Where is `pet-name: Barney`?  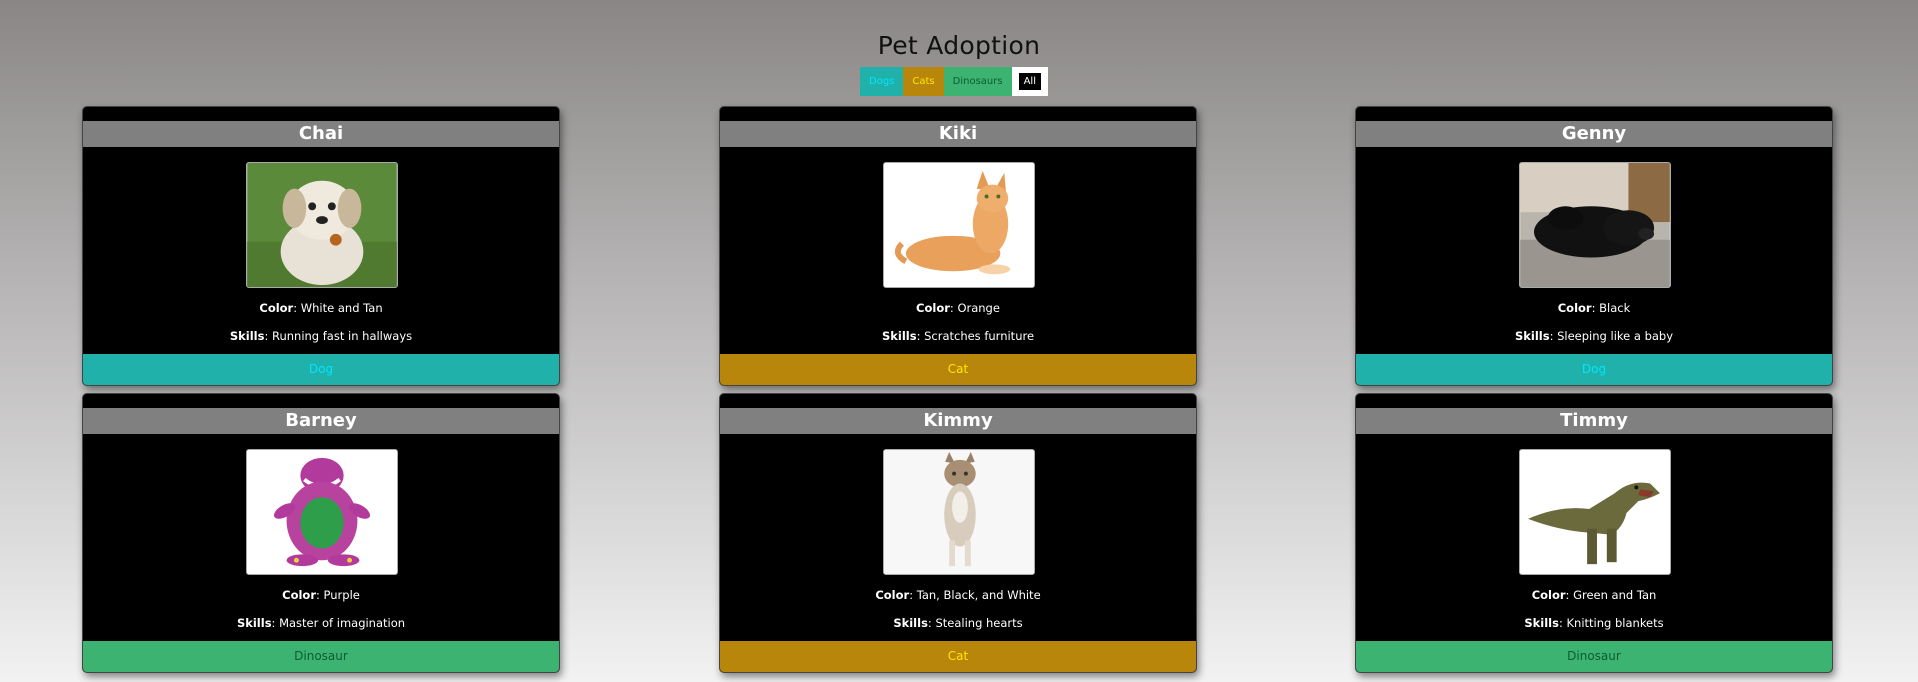
pet-name: Barney is located at coordinates (321, 421).